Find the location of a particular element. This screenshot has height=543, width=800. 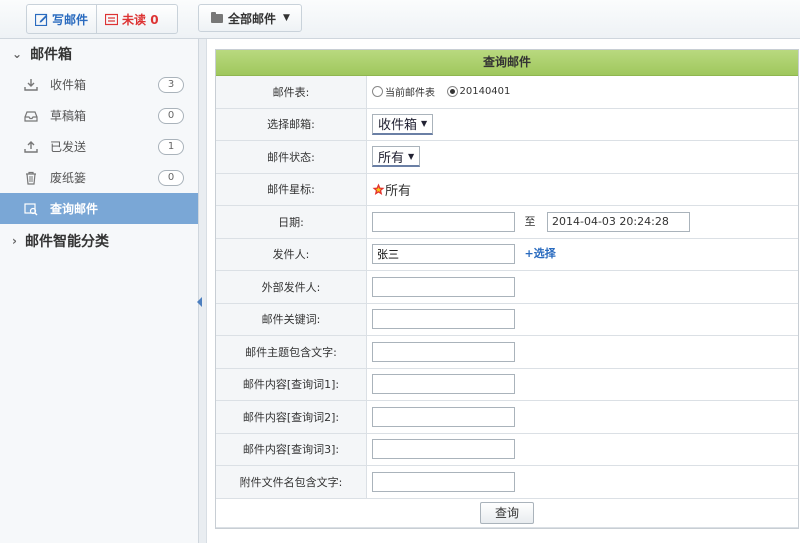

count-badge: 1 is located at coordinates (171, 147).